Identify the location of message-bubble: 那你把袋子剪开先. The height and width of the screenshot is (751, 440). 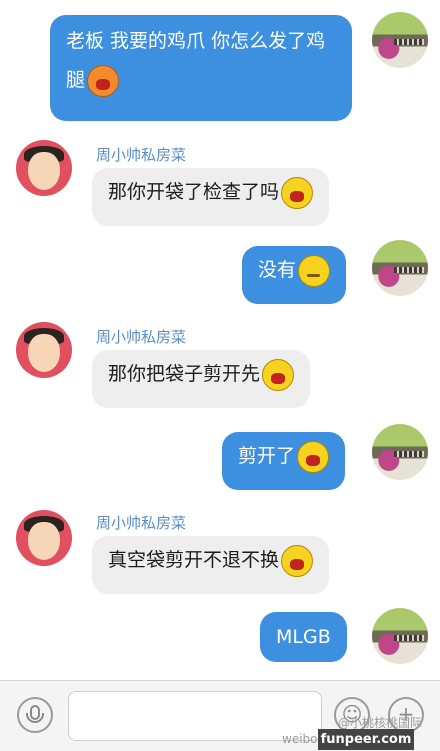
(201, 379).